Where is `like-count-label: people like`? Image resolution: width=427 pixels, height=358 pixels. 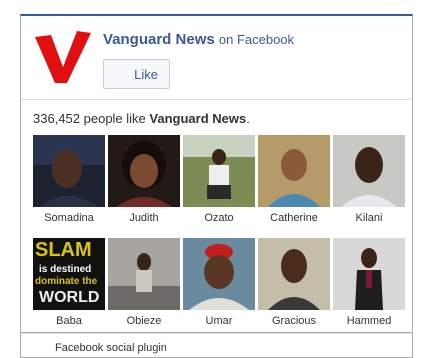 like-count-label: people like is located at coordinates (114, 118).